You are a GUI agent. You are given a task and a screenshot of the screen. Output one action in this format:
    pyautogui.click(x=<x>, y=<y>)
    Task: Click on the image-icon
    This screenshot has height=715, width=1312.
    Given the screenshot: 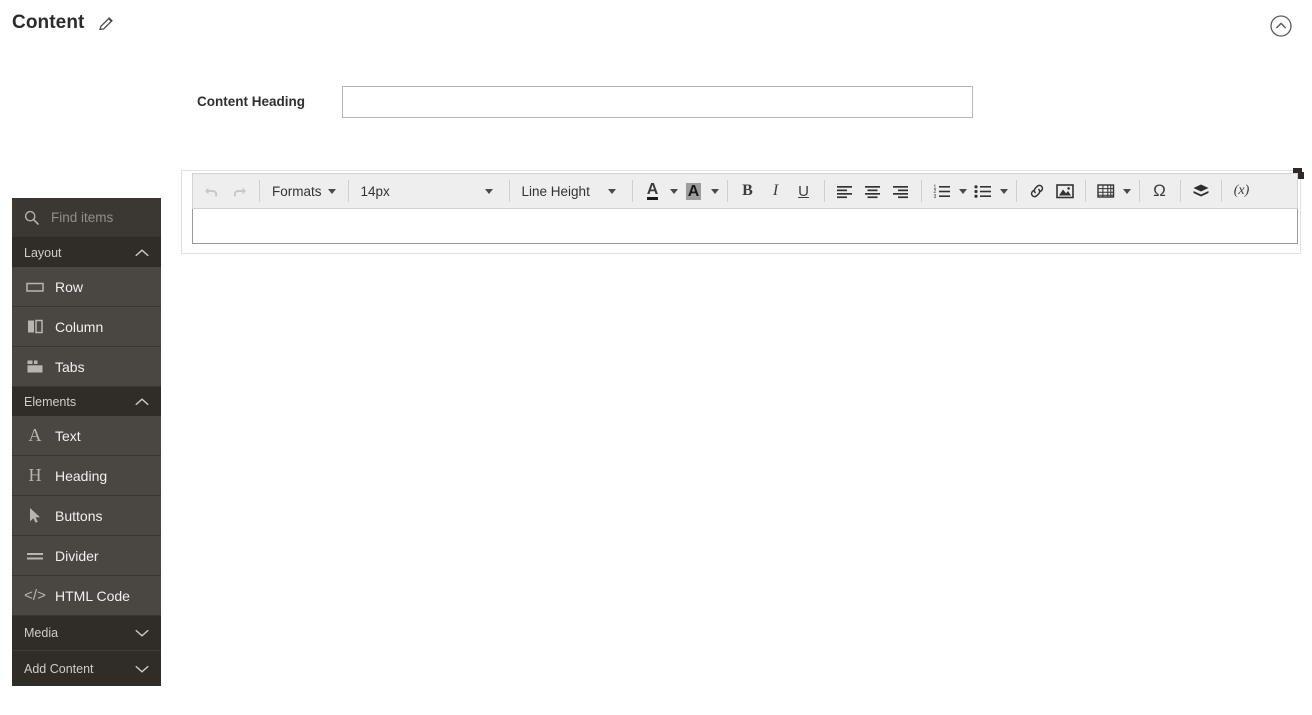 What is the action you would take?
    pyautogui.click(x=1065, y=191)
    